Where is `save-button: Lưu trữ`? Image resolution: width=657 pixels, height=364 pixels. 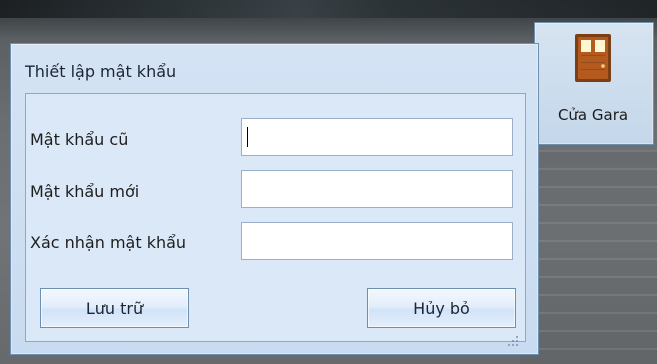
save-button: Lưu trữ is located at coordinates (114, 308).